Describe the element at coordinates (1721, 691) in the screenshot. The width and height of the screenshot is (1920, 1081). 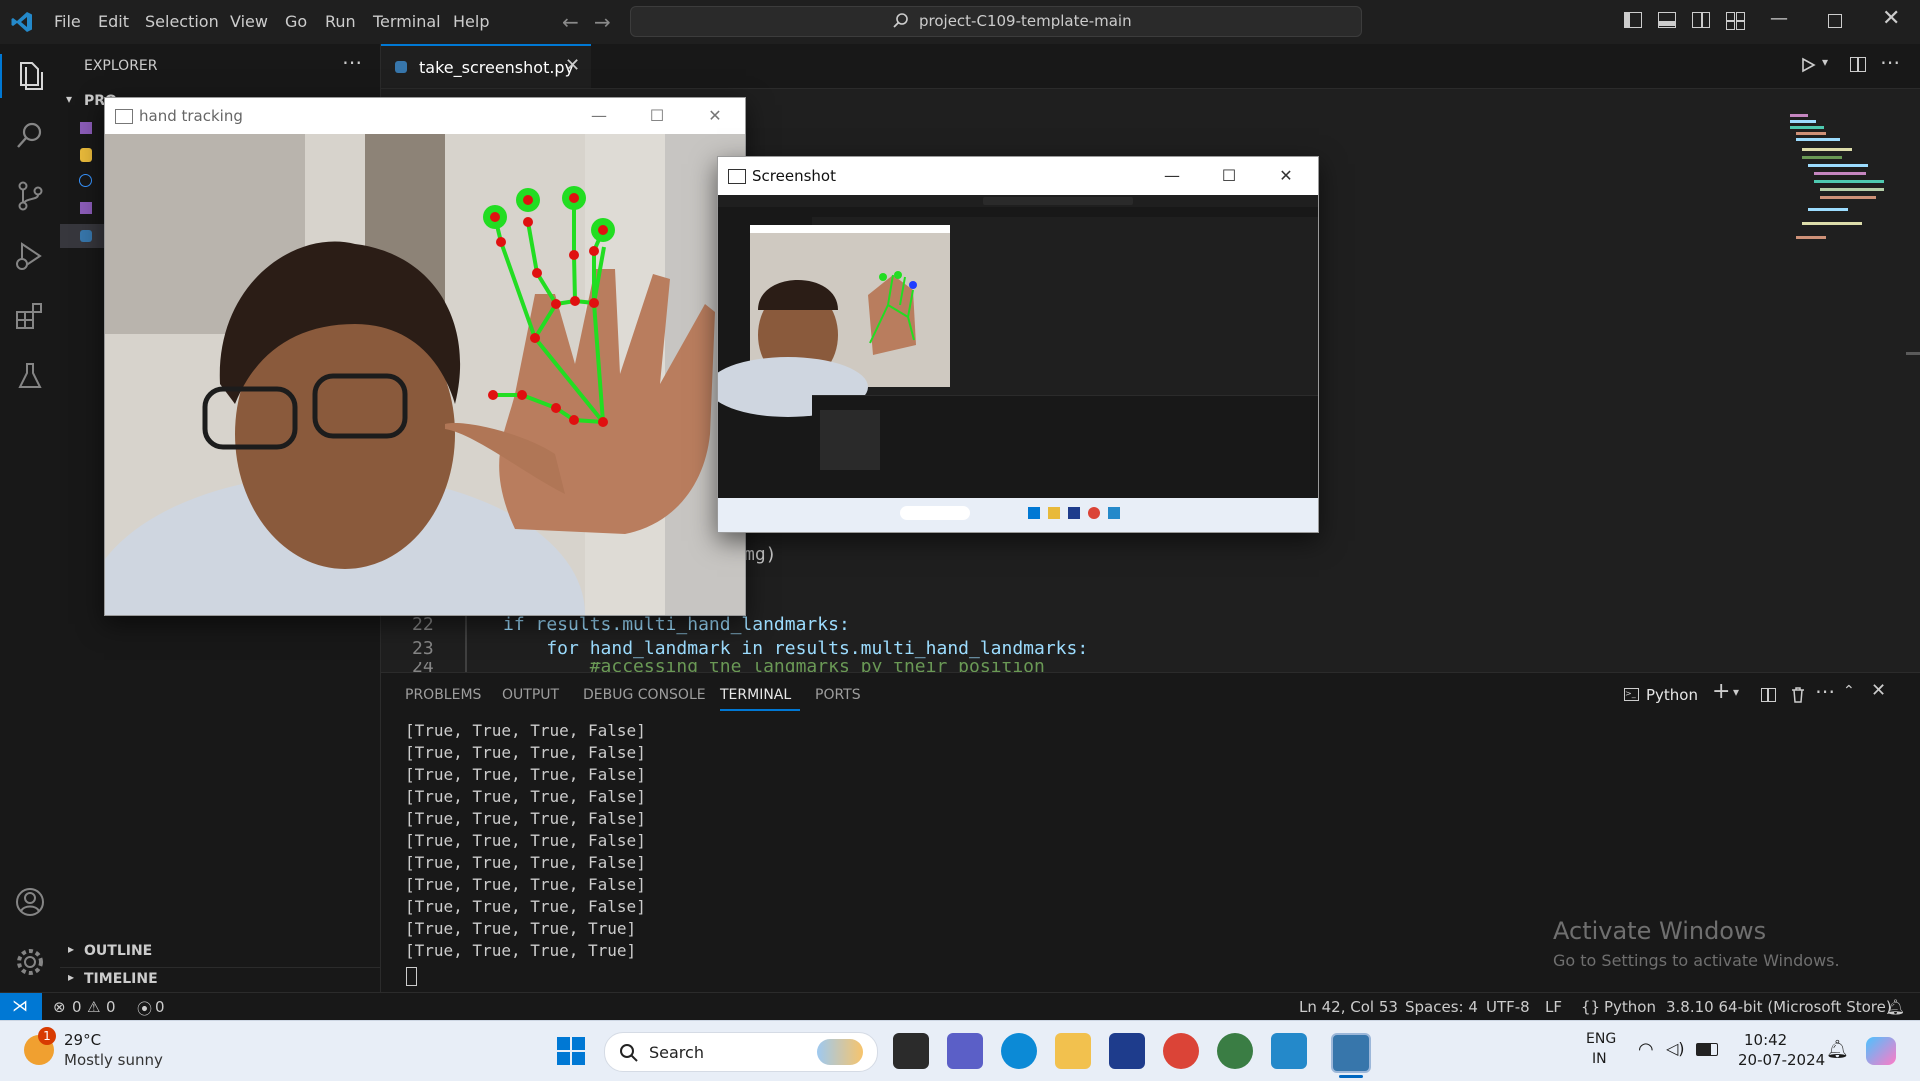
I see `new-terminal-icon: +` at that location.